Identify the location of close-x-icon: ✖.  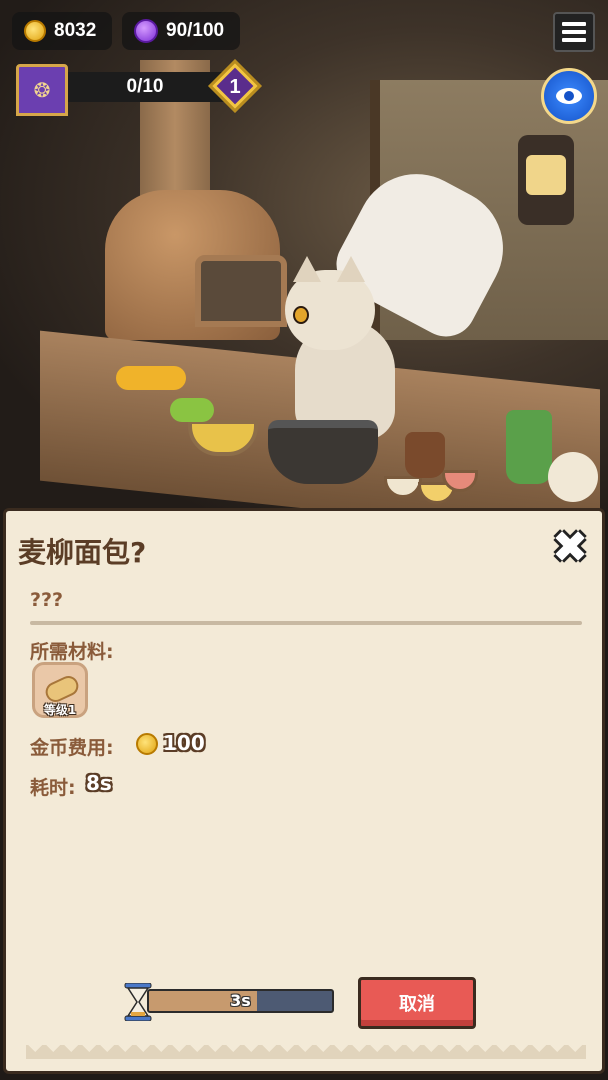
(570, 547).